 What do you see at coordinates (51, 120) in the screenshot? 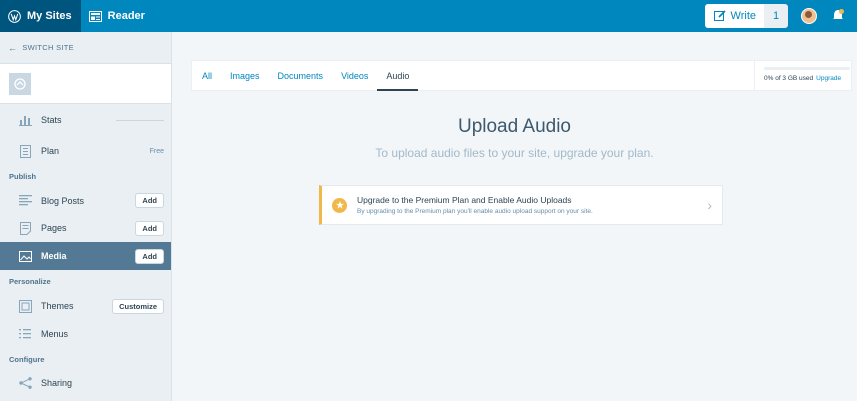
I see `sidebar-item-label: Stats` at bounding box center [51, 120].